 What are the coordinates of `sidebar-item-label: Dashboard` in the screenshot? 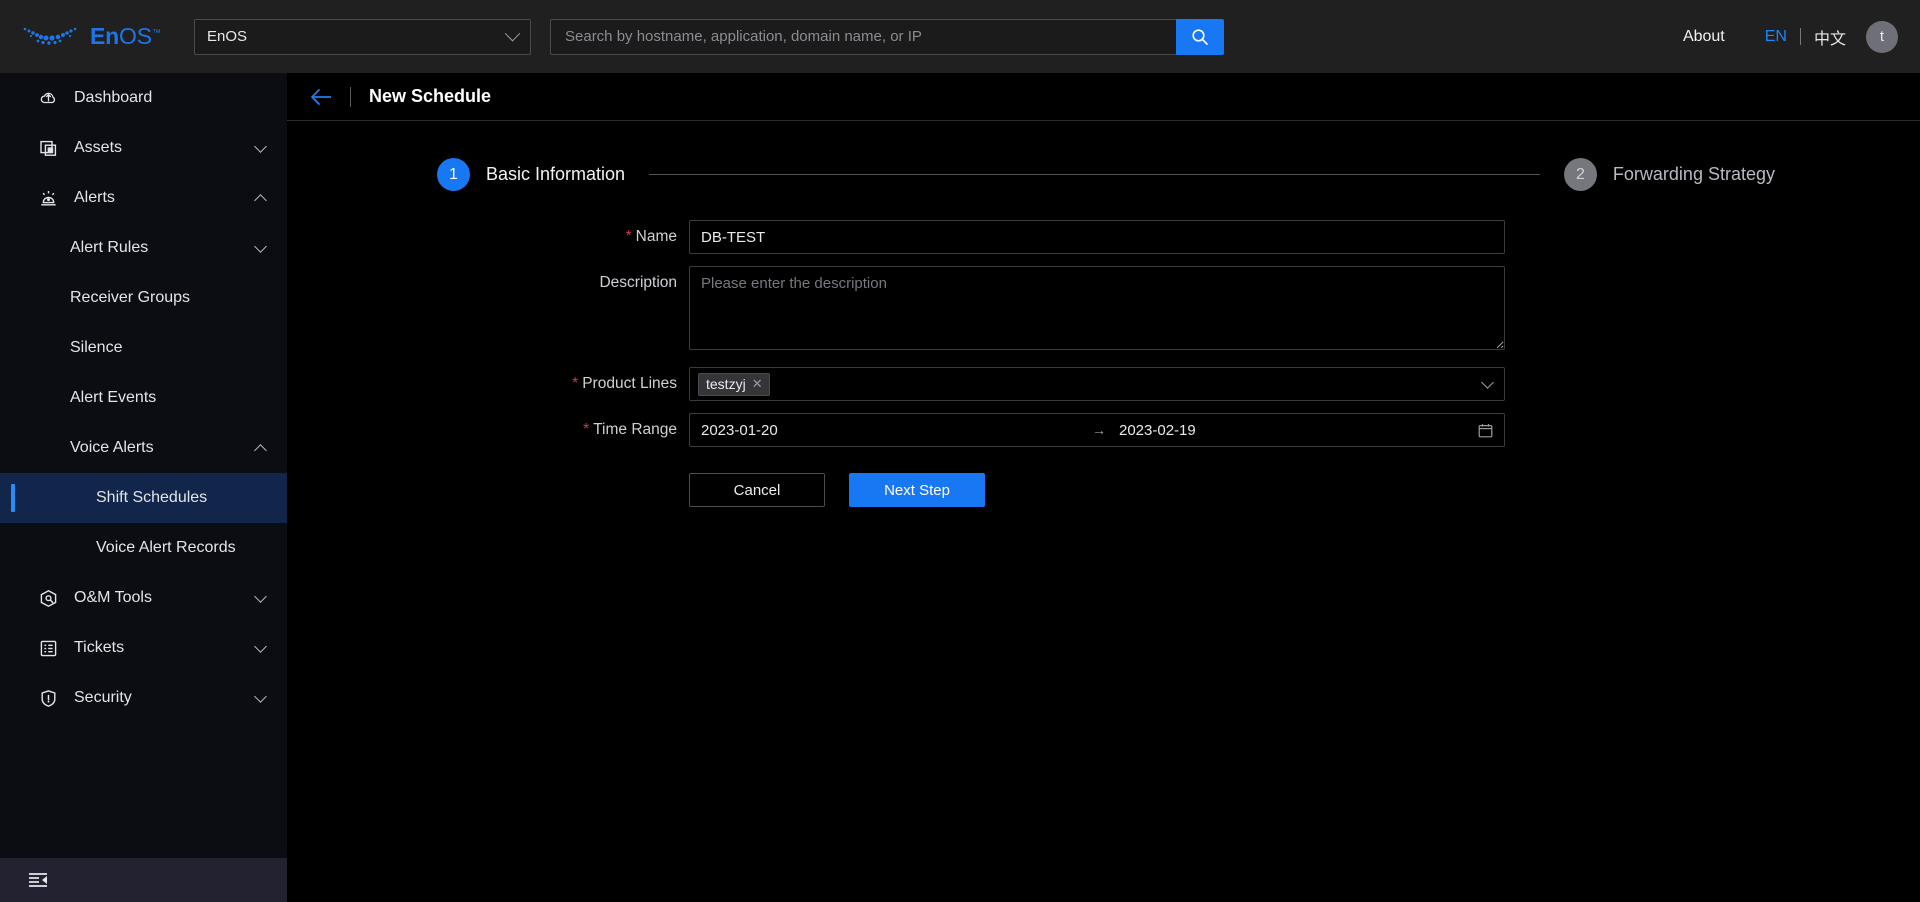 It's located at (113, 97).